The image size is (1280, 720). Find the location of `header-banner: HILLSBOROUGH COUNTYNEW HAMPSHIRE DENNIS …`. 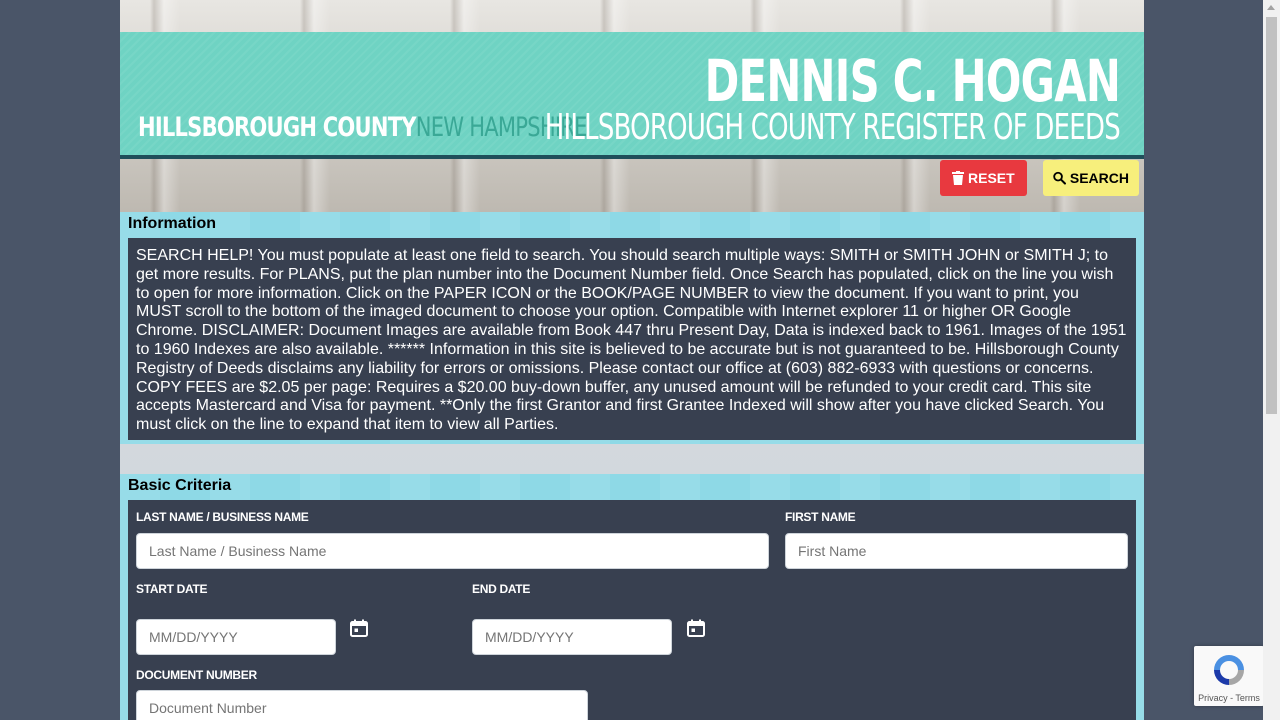

header-banner: HILLSBOROUGH COUNTYNEW HAMPSHIRE DENNIS … is located at coordinates (632, 95).